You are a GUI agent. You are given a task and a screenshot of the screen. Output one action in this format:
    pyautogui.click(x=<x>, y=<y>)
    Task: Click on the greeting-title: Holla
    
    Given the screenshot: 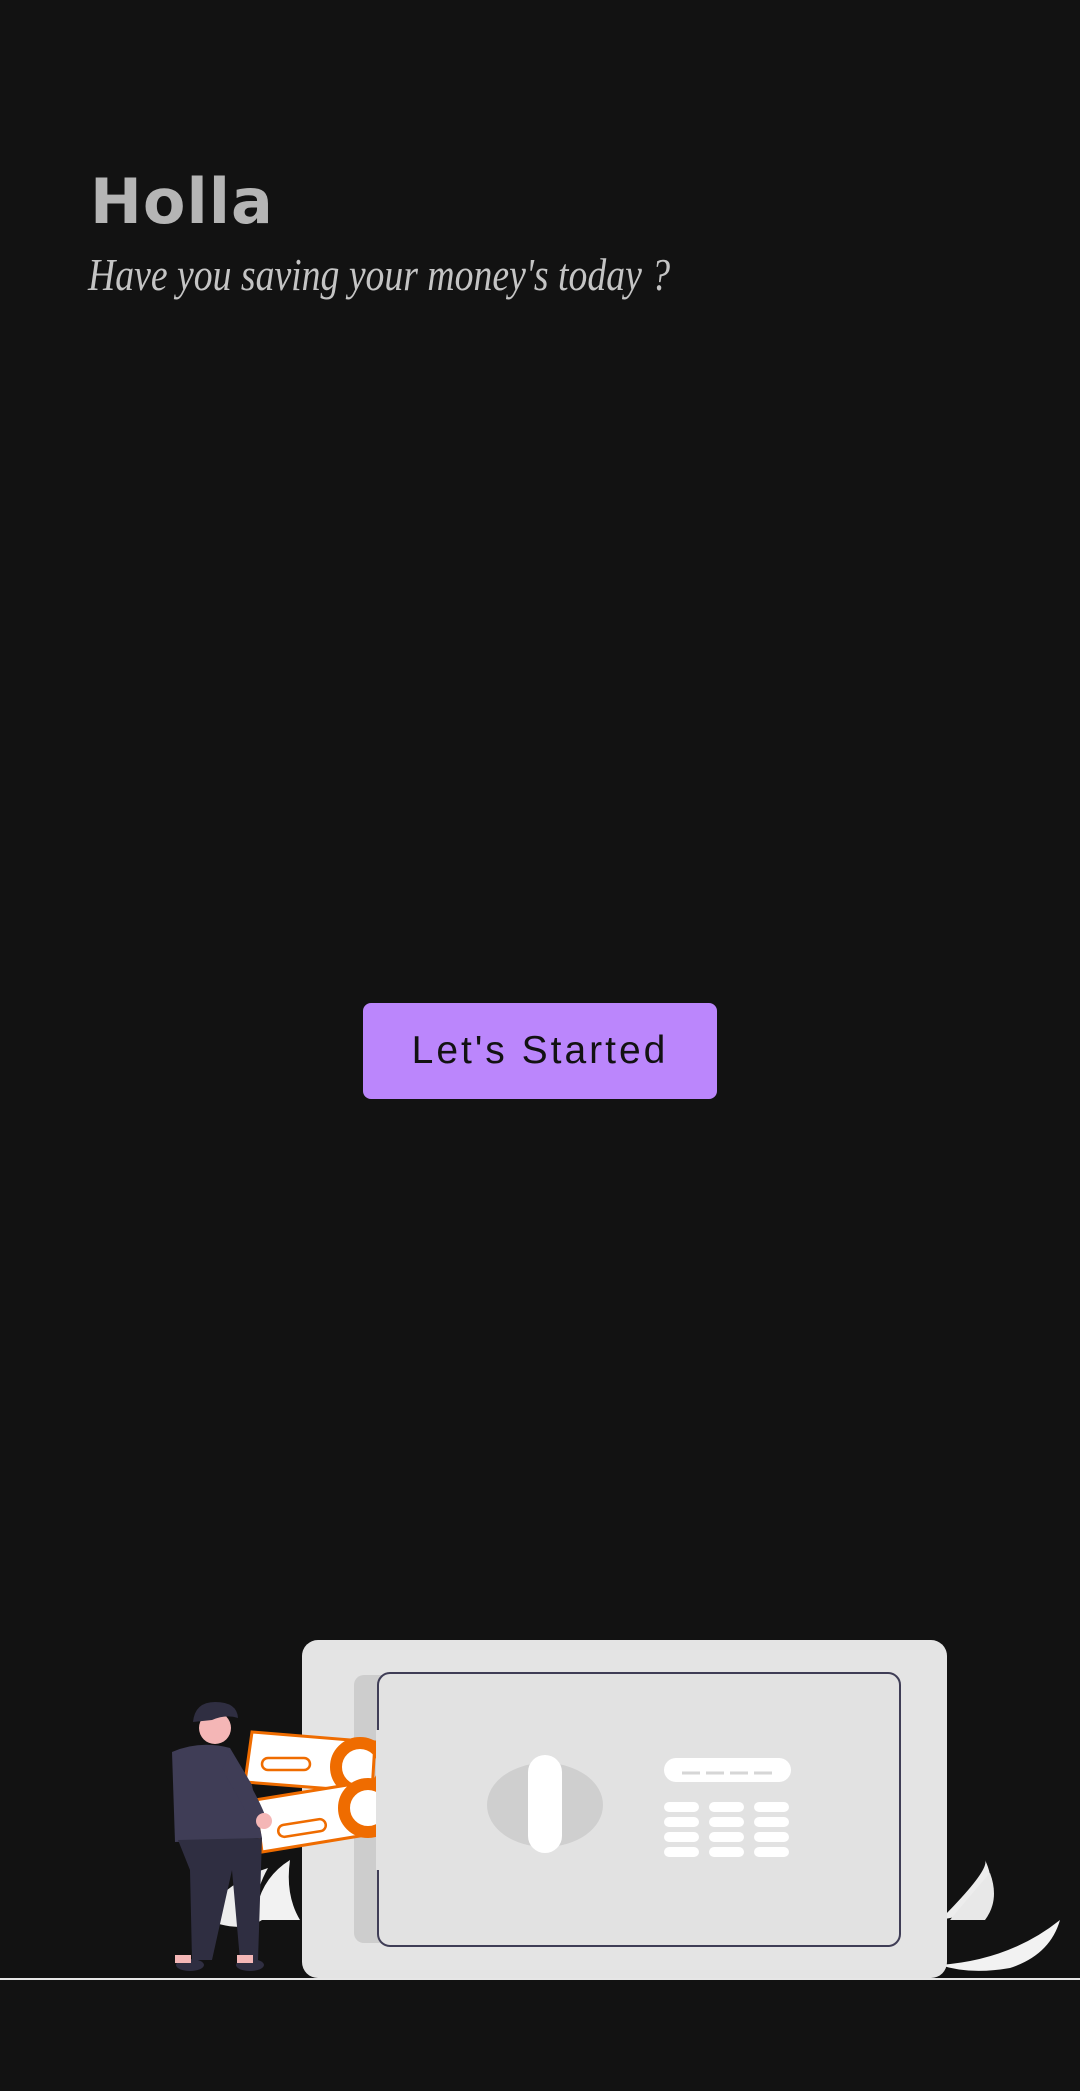 What is the action you would take?
    pyautogui.click(x=182, y=201)
    